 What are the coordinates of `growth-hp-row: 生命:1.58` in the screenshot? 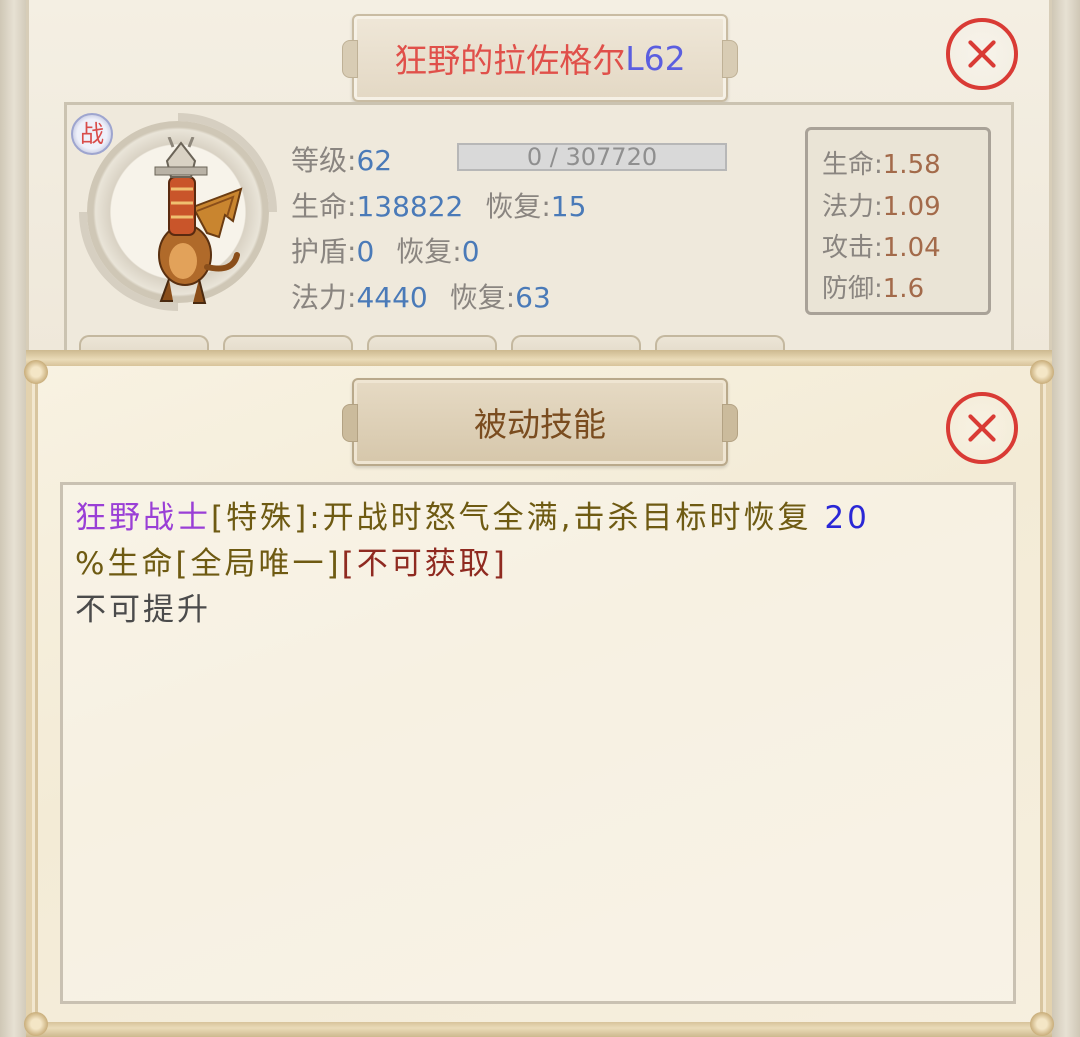 It's located at (881, 162).